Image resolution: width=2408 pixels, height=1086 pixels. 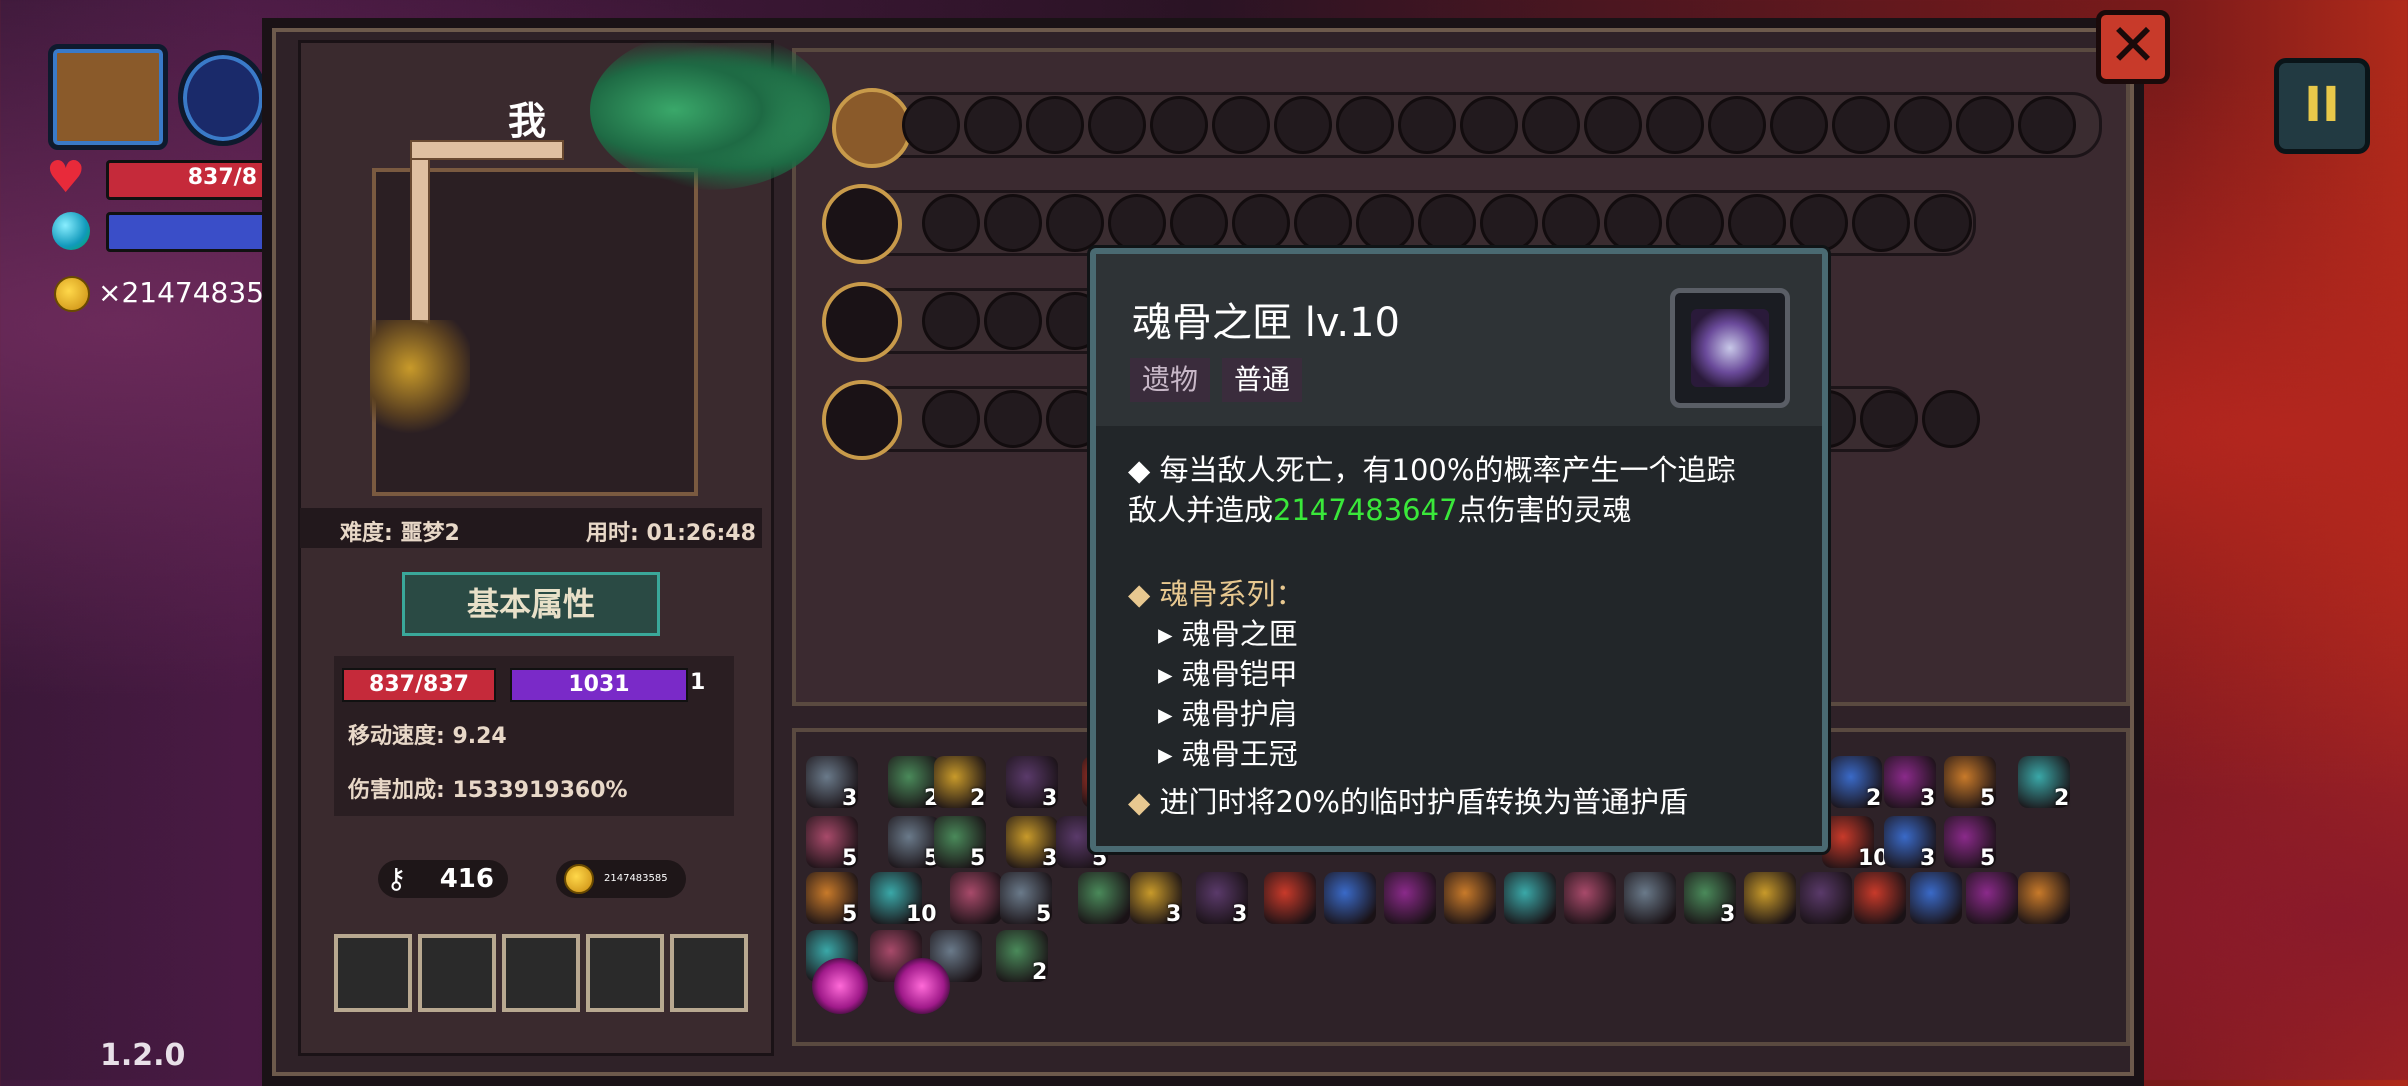 What do you see at coordinates (698, 682) in the screenshot?
I see `stat-extra: 1` at bounding box center [698, 682].